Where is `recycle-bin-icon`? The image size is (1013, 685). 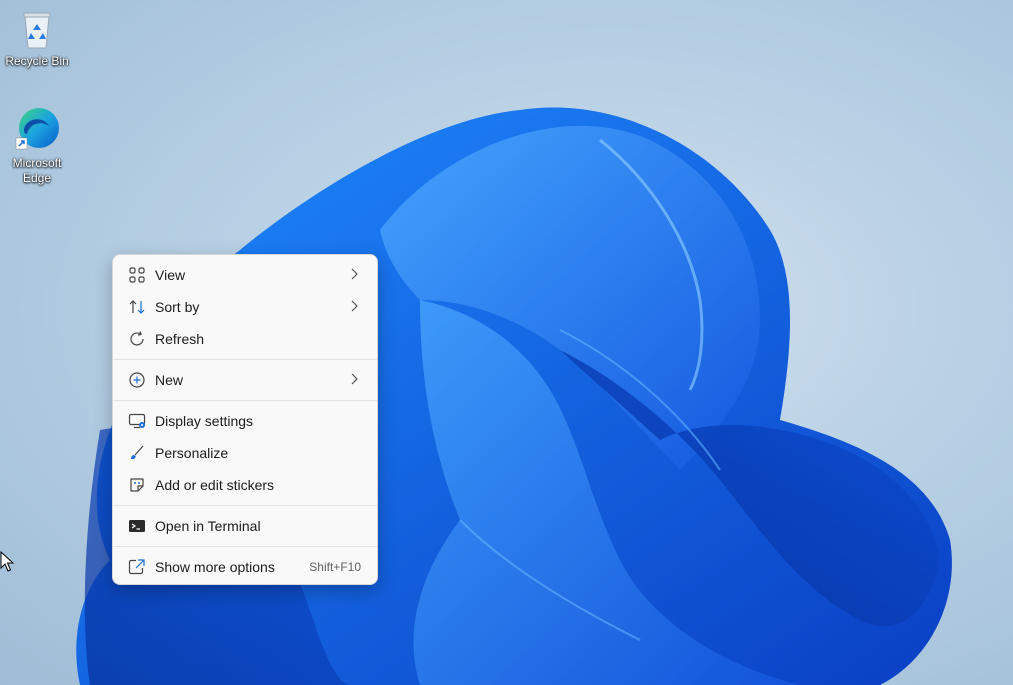 recycle-bin-icon is located at coordinates (37, 30).